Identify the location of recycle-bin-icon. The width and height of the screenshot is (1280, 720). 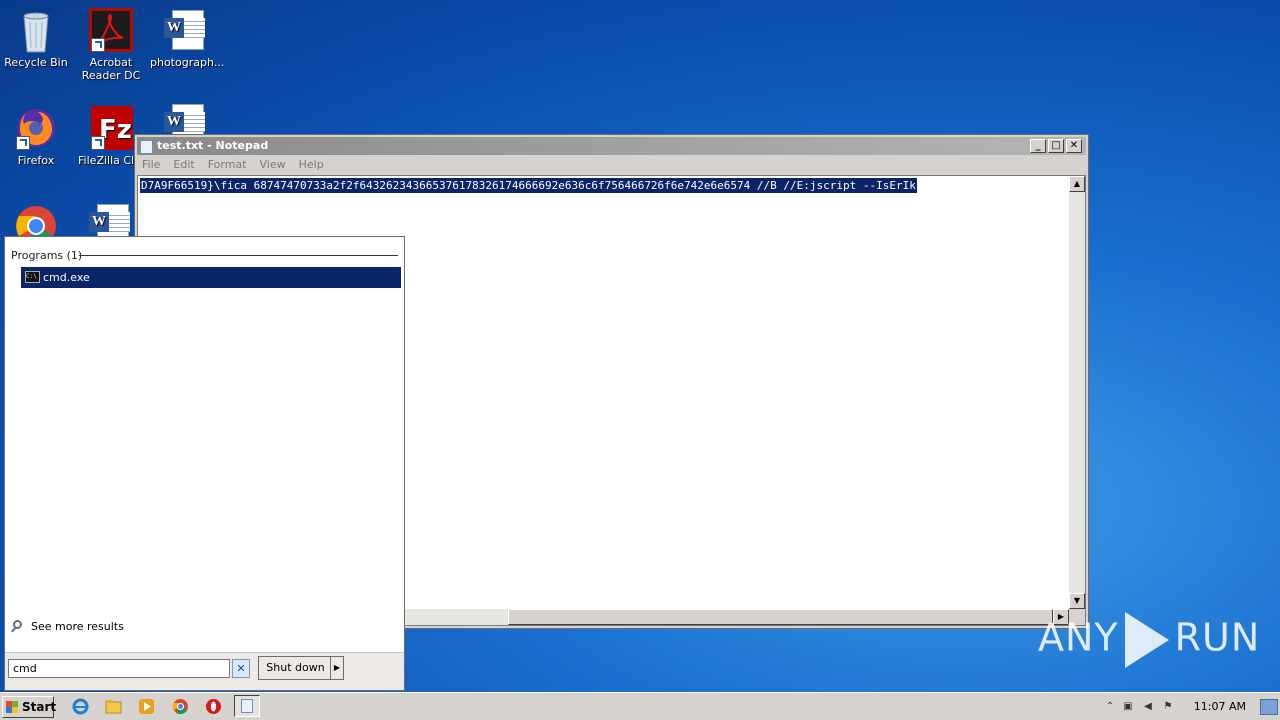
(36, 30).